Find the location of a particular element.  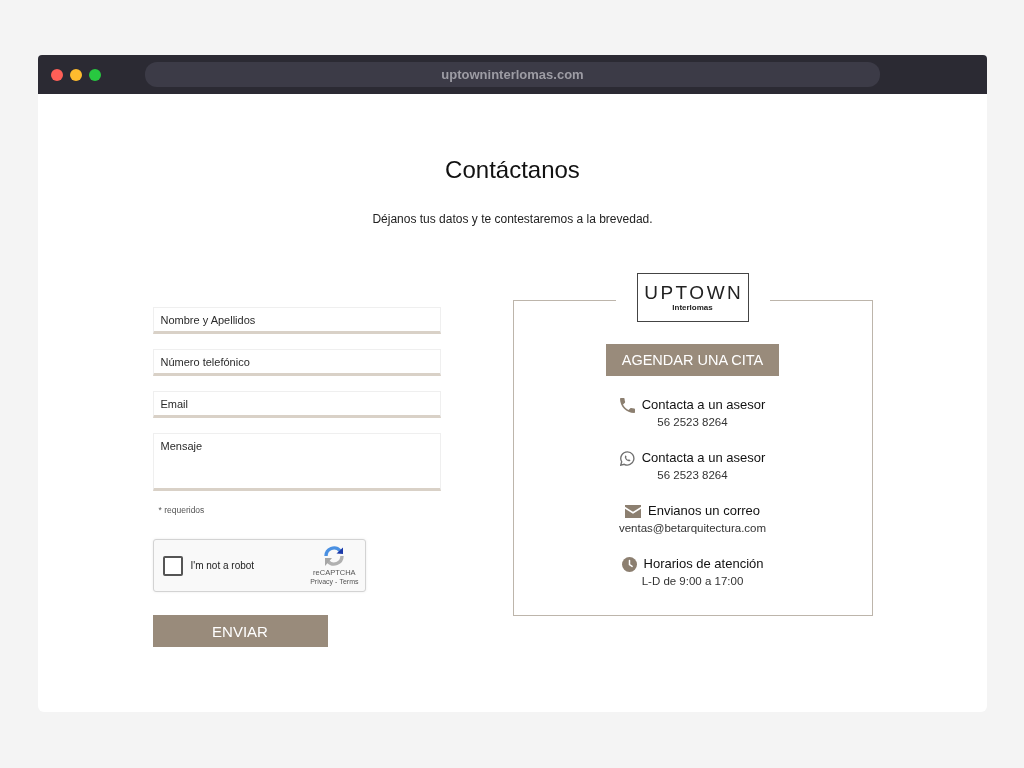

appointment-button: AGENDAR UNA CITA is located at coordinates (692, 360).